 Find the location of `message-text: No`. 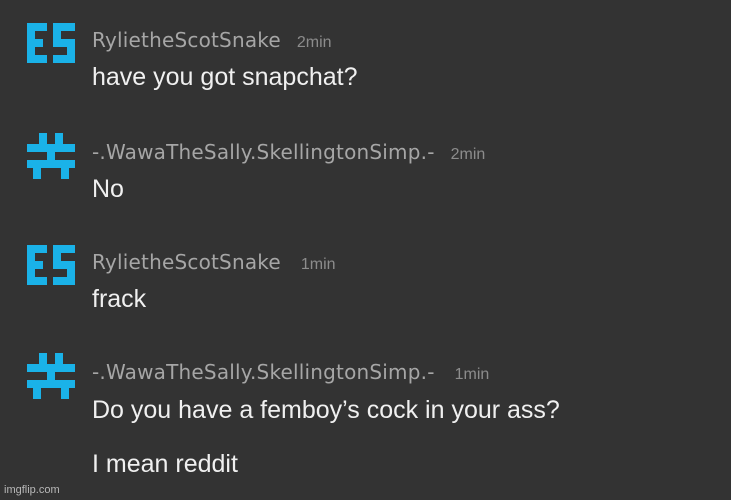

message-text: No is located at coordinates (108, 189).